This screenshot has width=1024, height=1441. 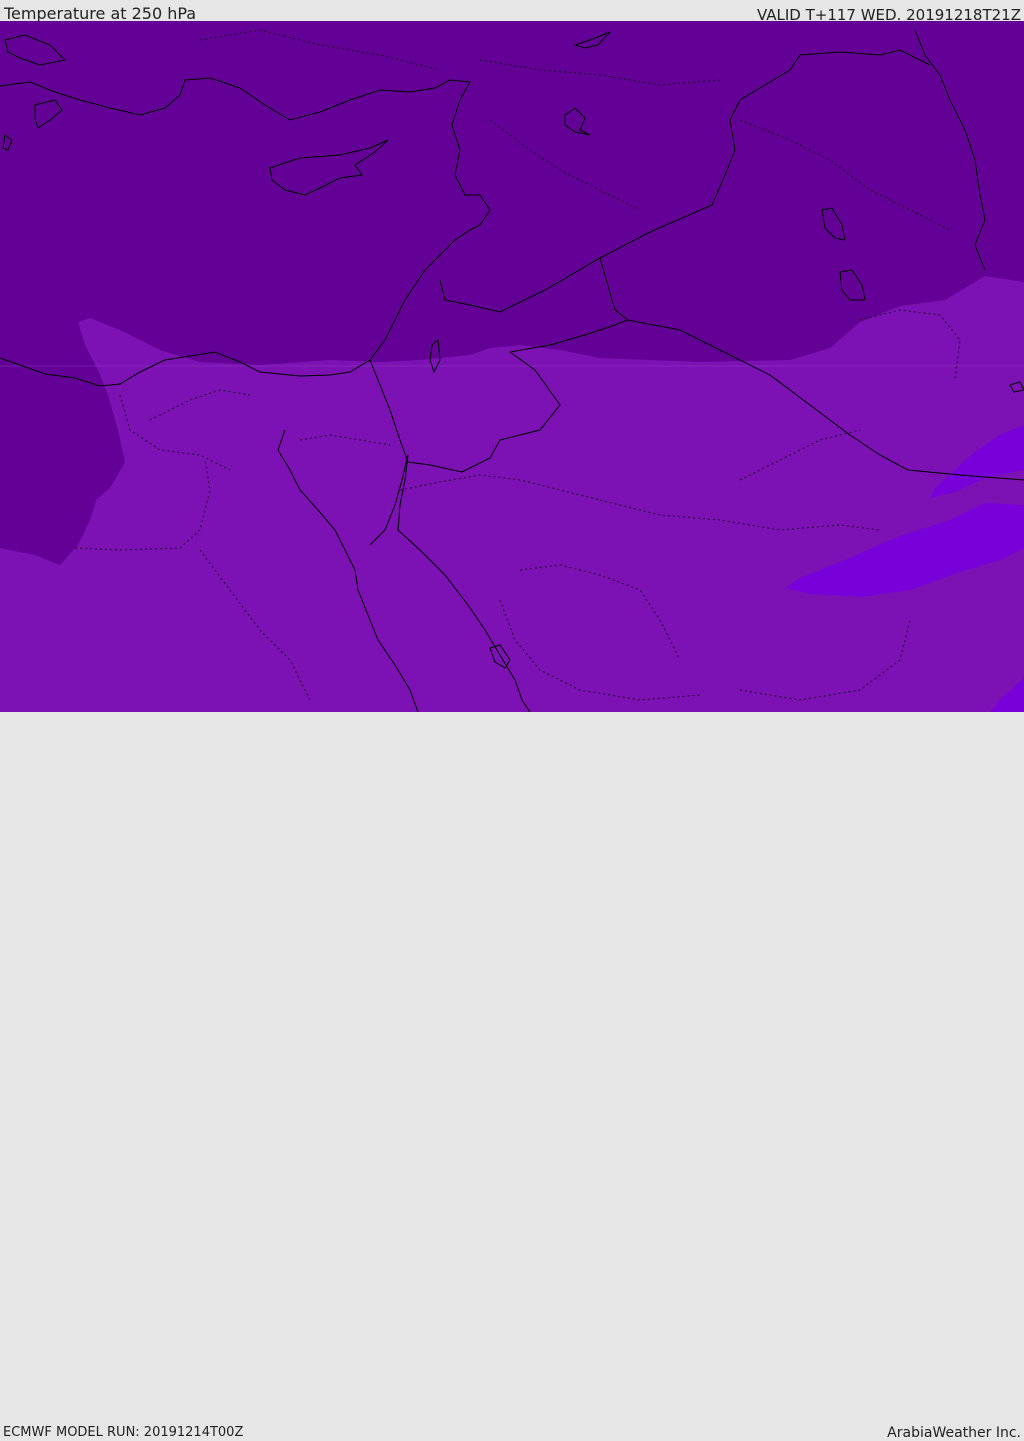 I want to click on credit-label: ArabiaWeather Inc., so click(x=954, y=1433).